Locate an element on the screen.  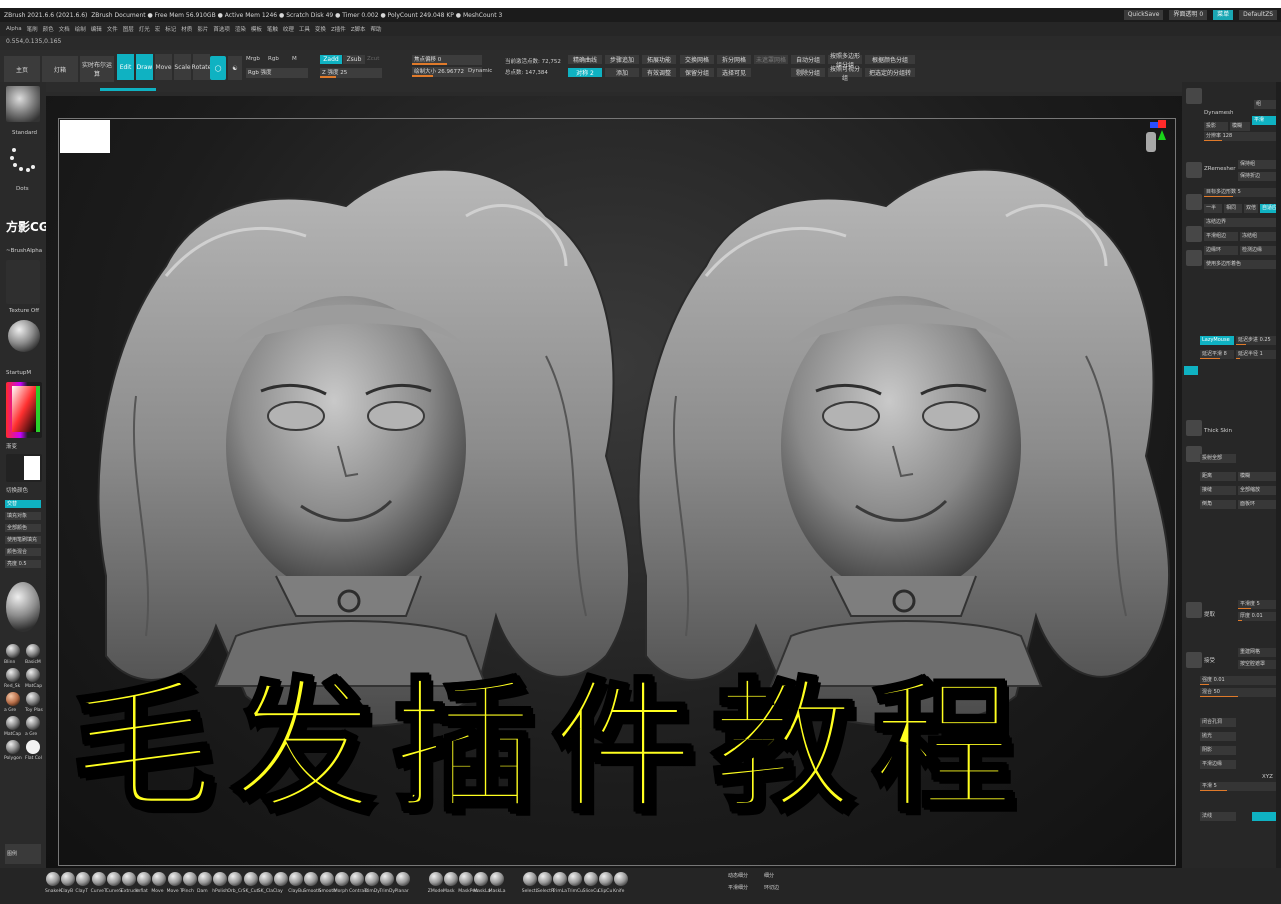
bottom-dynamic-button: 动态细分 is located at coordinates (738, 876).